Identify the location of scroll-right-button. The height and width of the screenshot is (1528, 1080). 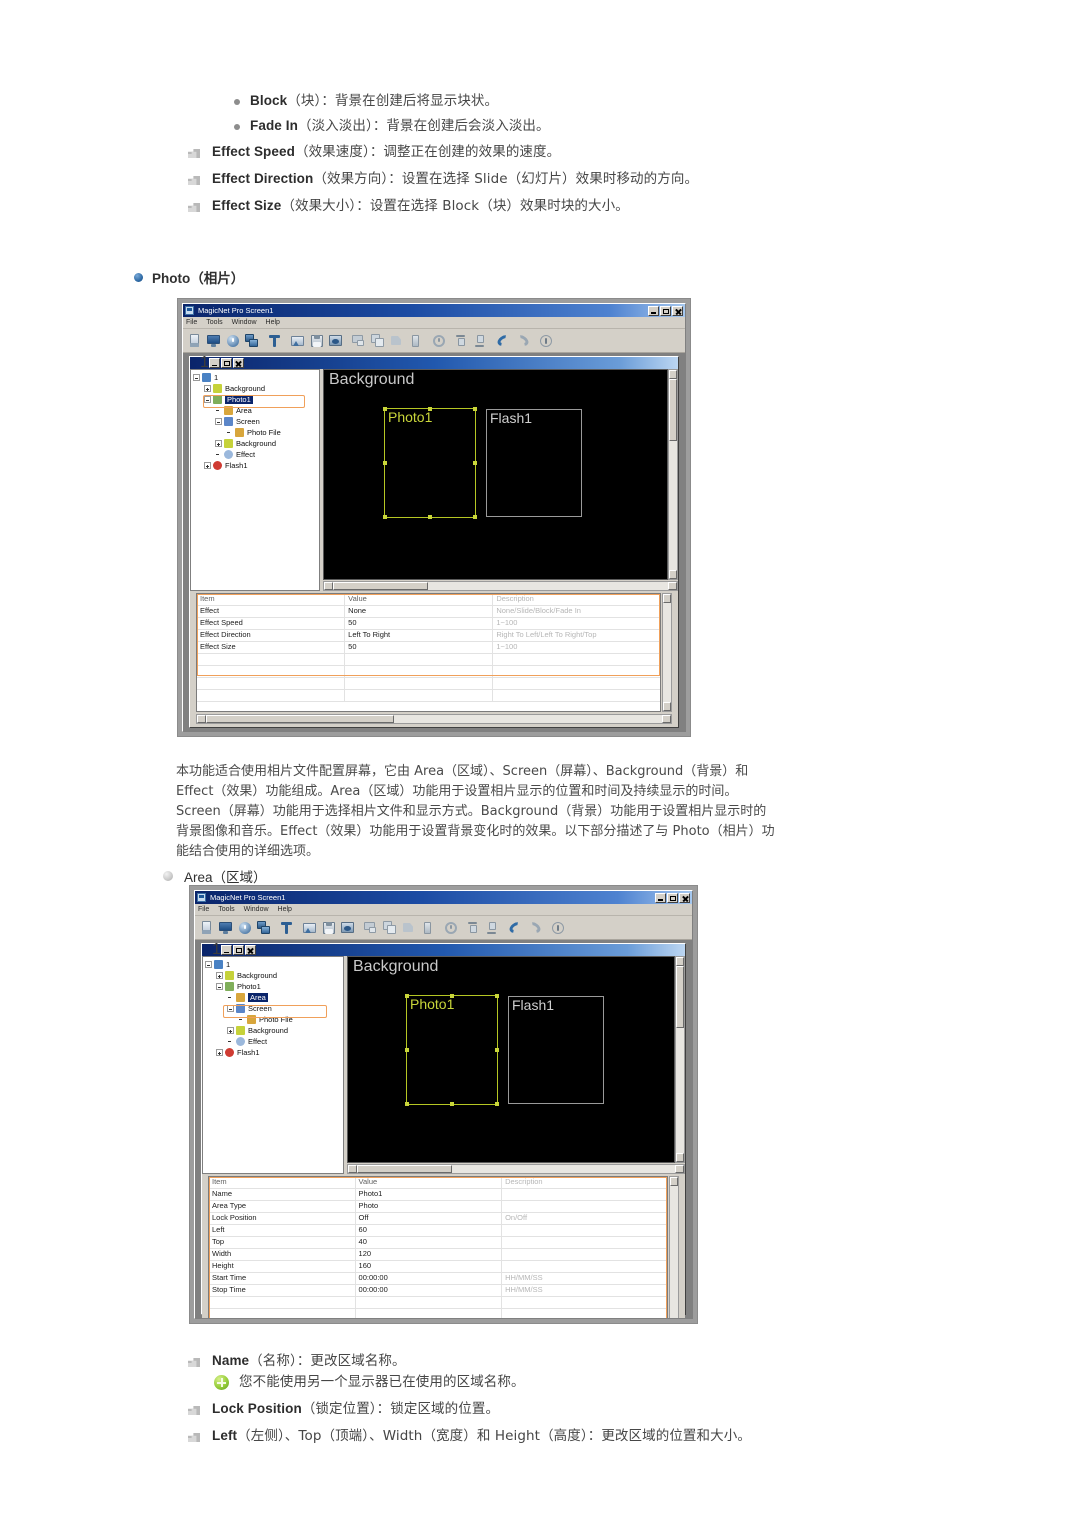
(666, 719).